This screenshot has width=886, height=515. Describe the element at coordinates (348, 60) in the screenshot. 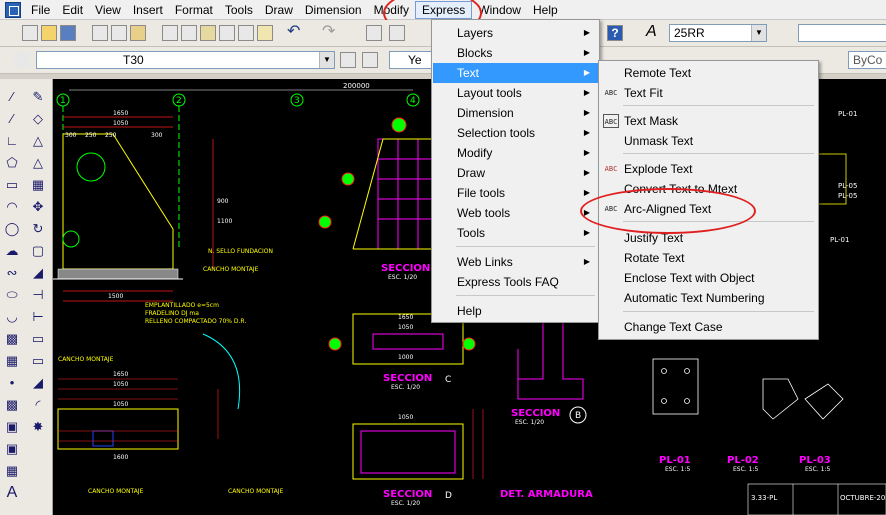

I see `layer-states-icon` at that location.